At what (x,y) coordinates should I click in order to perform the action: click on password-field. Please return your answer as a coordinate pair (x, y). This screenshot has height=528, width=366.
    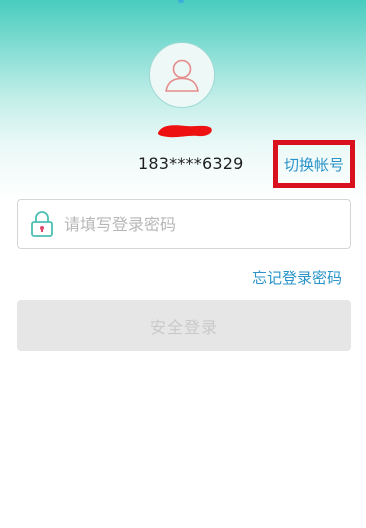
    Looking at the image, I should click on (184, 224).